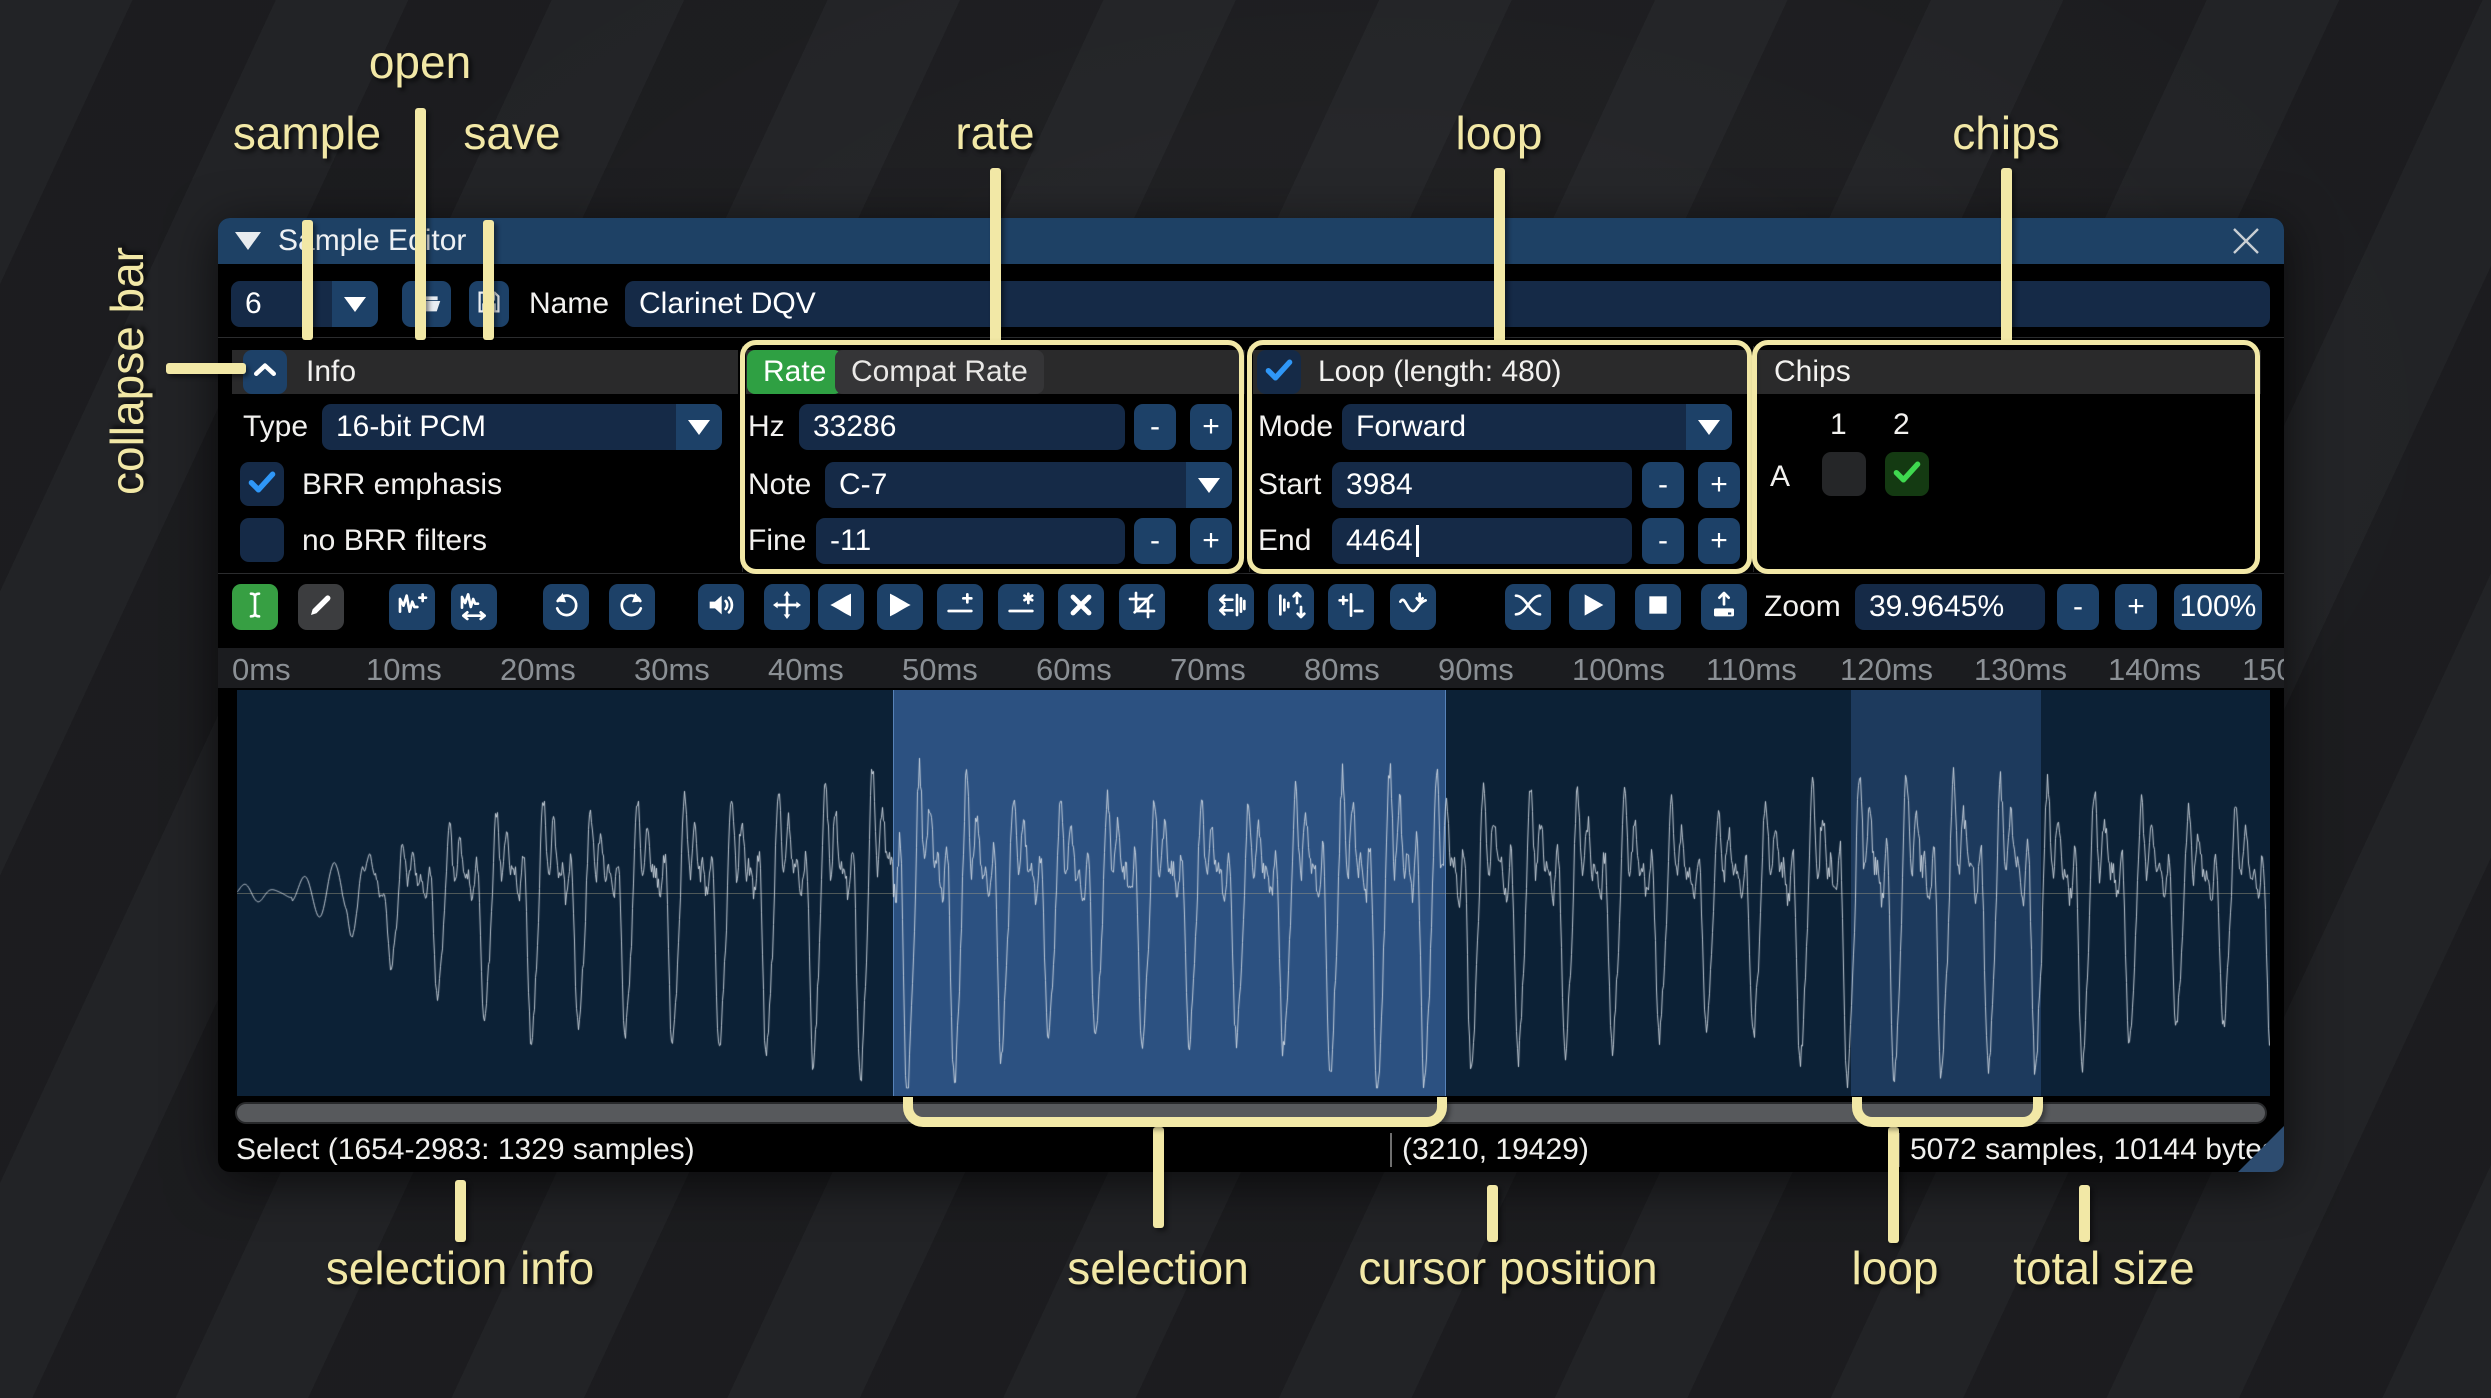  Describe the element at coordinates (1592, 607) in the screenshot. I see `play-button` at that location.